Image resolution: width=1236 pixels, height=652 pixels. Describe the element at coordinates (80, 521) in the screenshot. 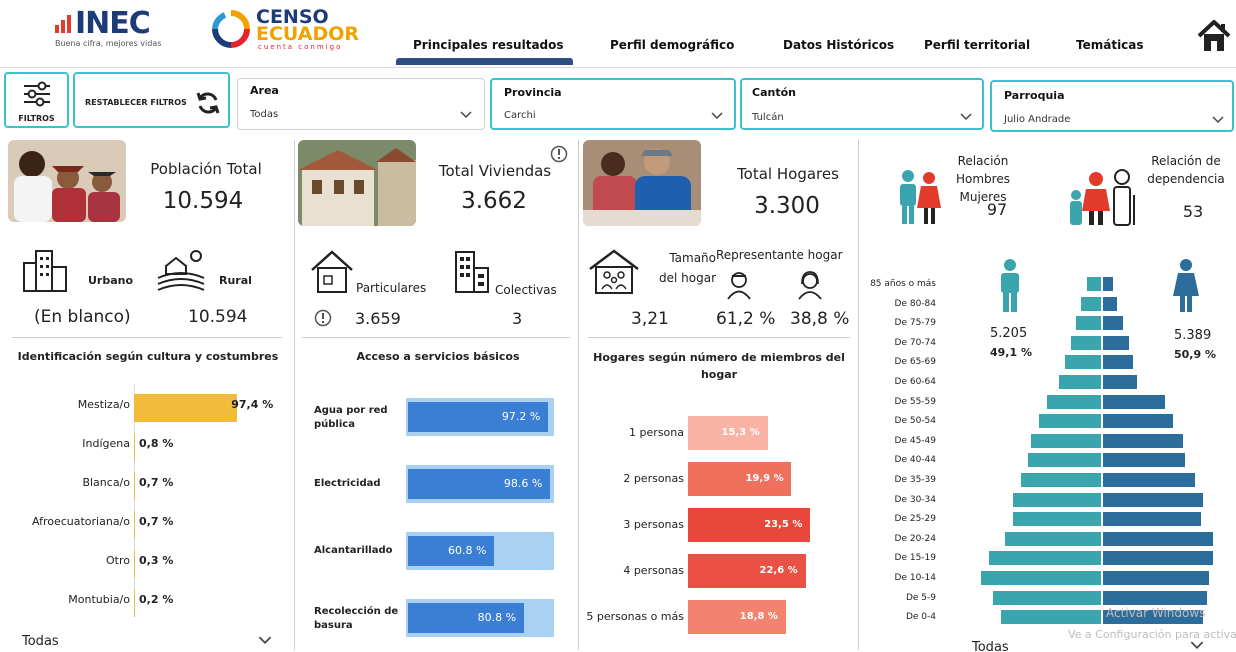

I see `culture-bar-label: Afroecuatoriana/o` at that location.